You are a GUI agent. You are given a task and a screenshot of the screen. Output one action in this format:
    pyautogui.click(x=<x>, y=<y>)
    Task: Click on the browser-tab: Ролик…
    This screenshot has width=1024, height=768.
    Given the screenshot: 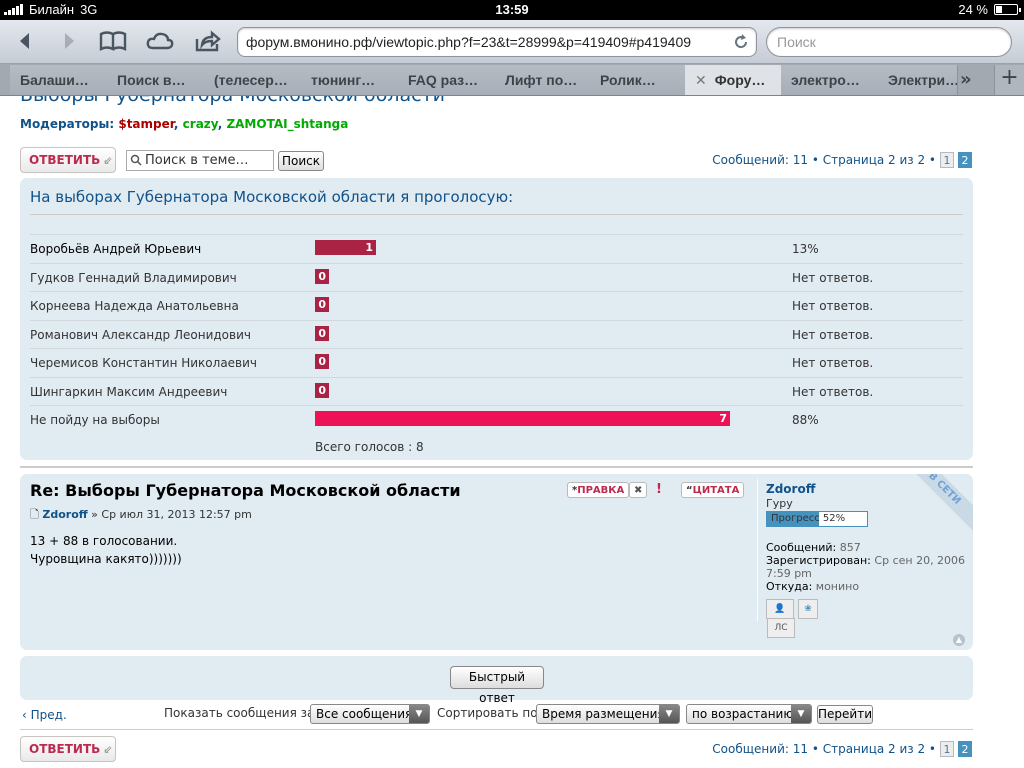 What is the action you would take?
    pyautogui.click(x=638, y=80)
    